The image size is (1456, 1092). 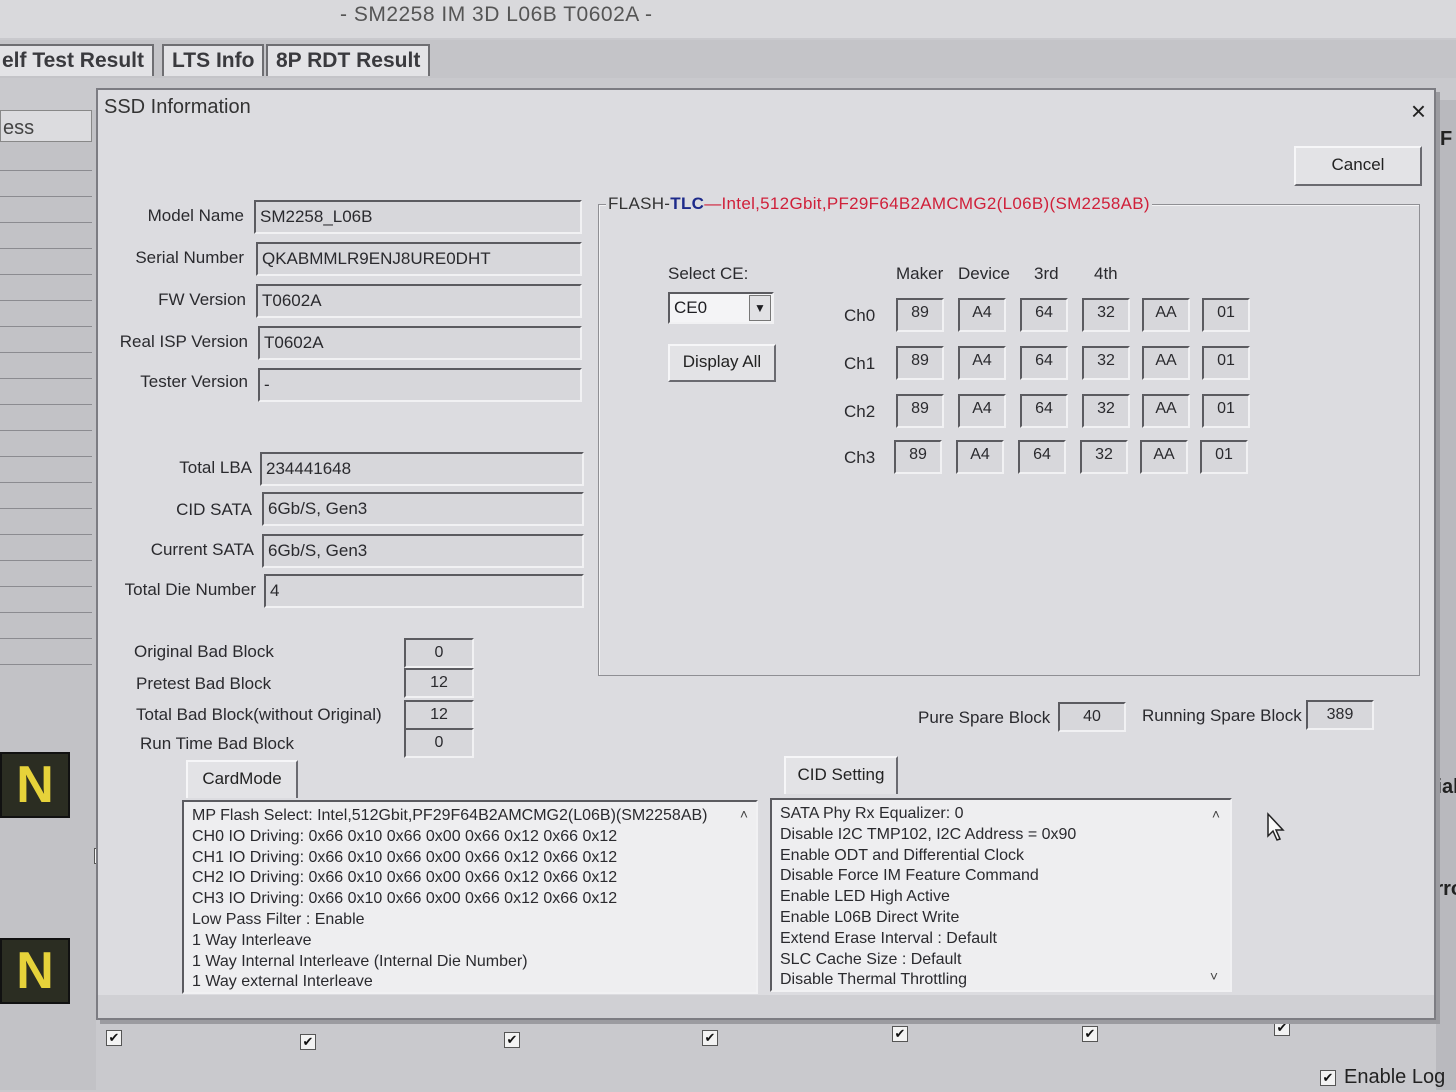 I want to click on serial-number-field: QKABMMLR9ENJ8URE0DHT, so click(x=419, y=259).